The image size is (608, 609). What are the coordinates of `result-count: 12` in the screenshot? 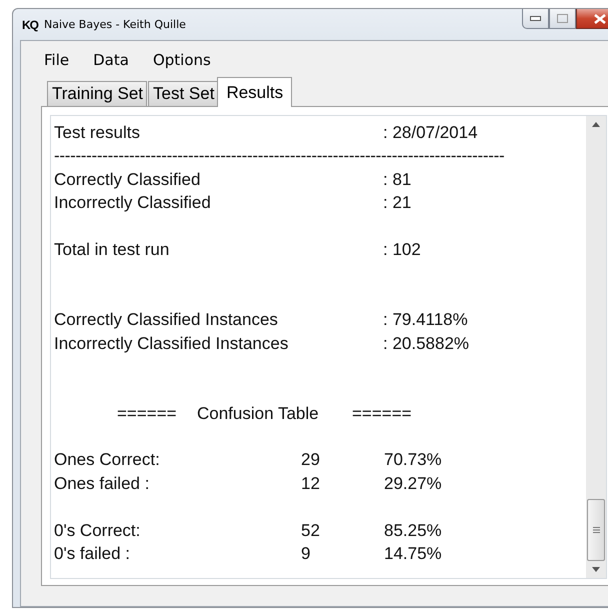 It's located at (311, 483).